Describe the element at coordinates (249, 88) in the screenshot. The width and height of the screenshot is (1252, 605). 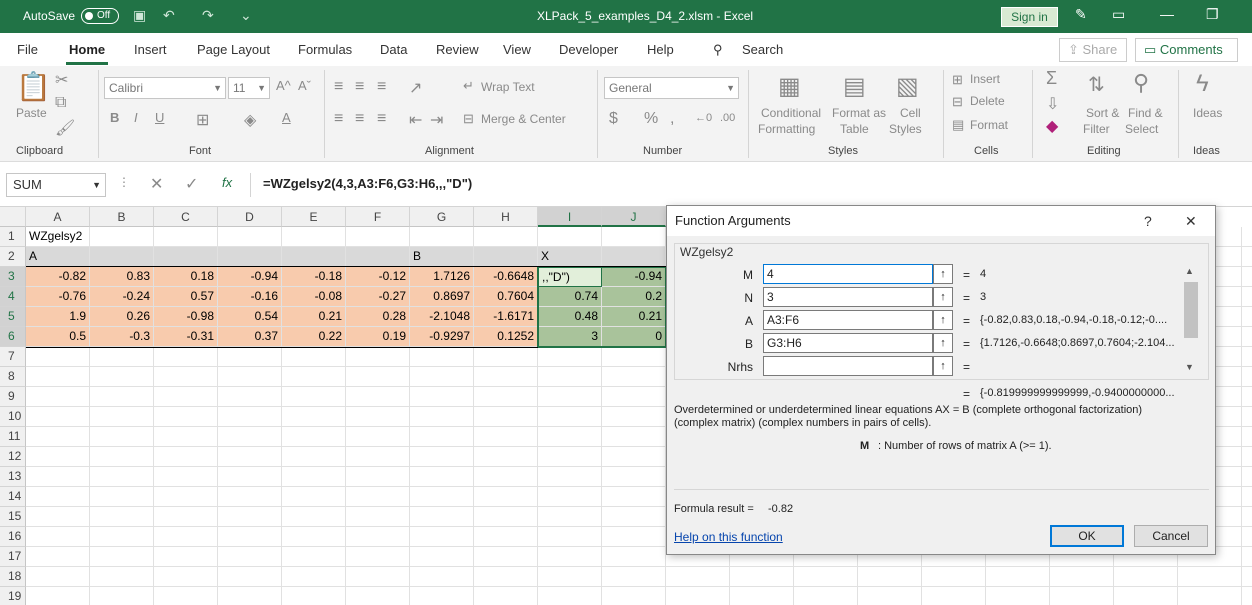
I see `font-size-select: 11 ▼` at that location.